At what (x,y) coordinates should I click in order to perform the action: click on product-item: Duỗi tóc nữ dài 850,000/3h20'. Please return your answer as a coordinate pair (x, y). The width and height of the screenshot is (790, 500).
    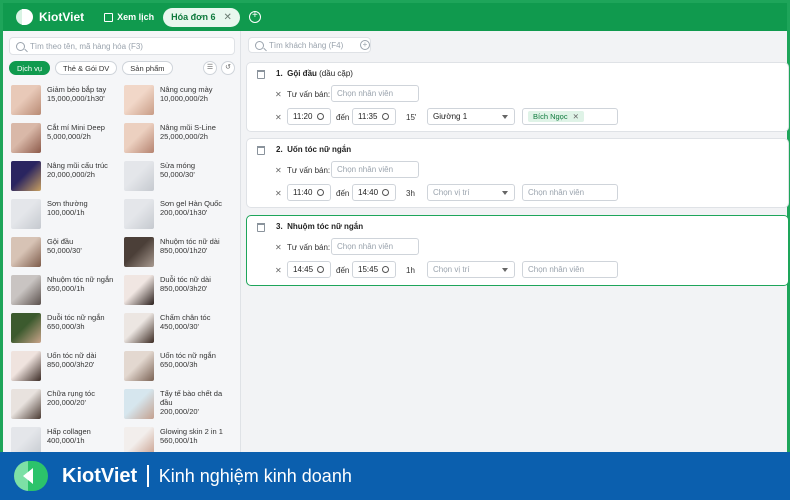
    Looking at the image, I should click on (180, 292).